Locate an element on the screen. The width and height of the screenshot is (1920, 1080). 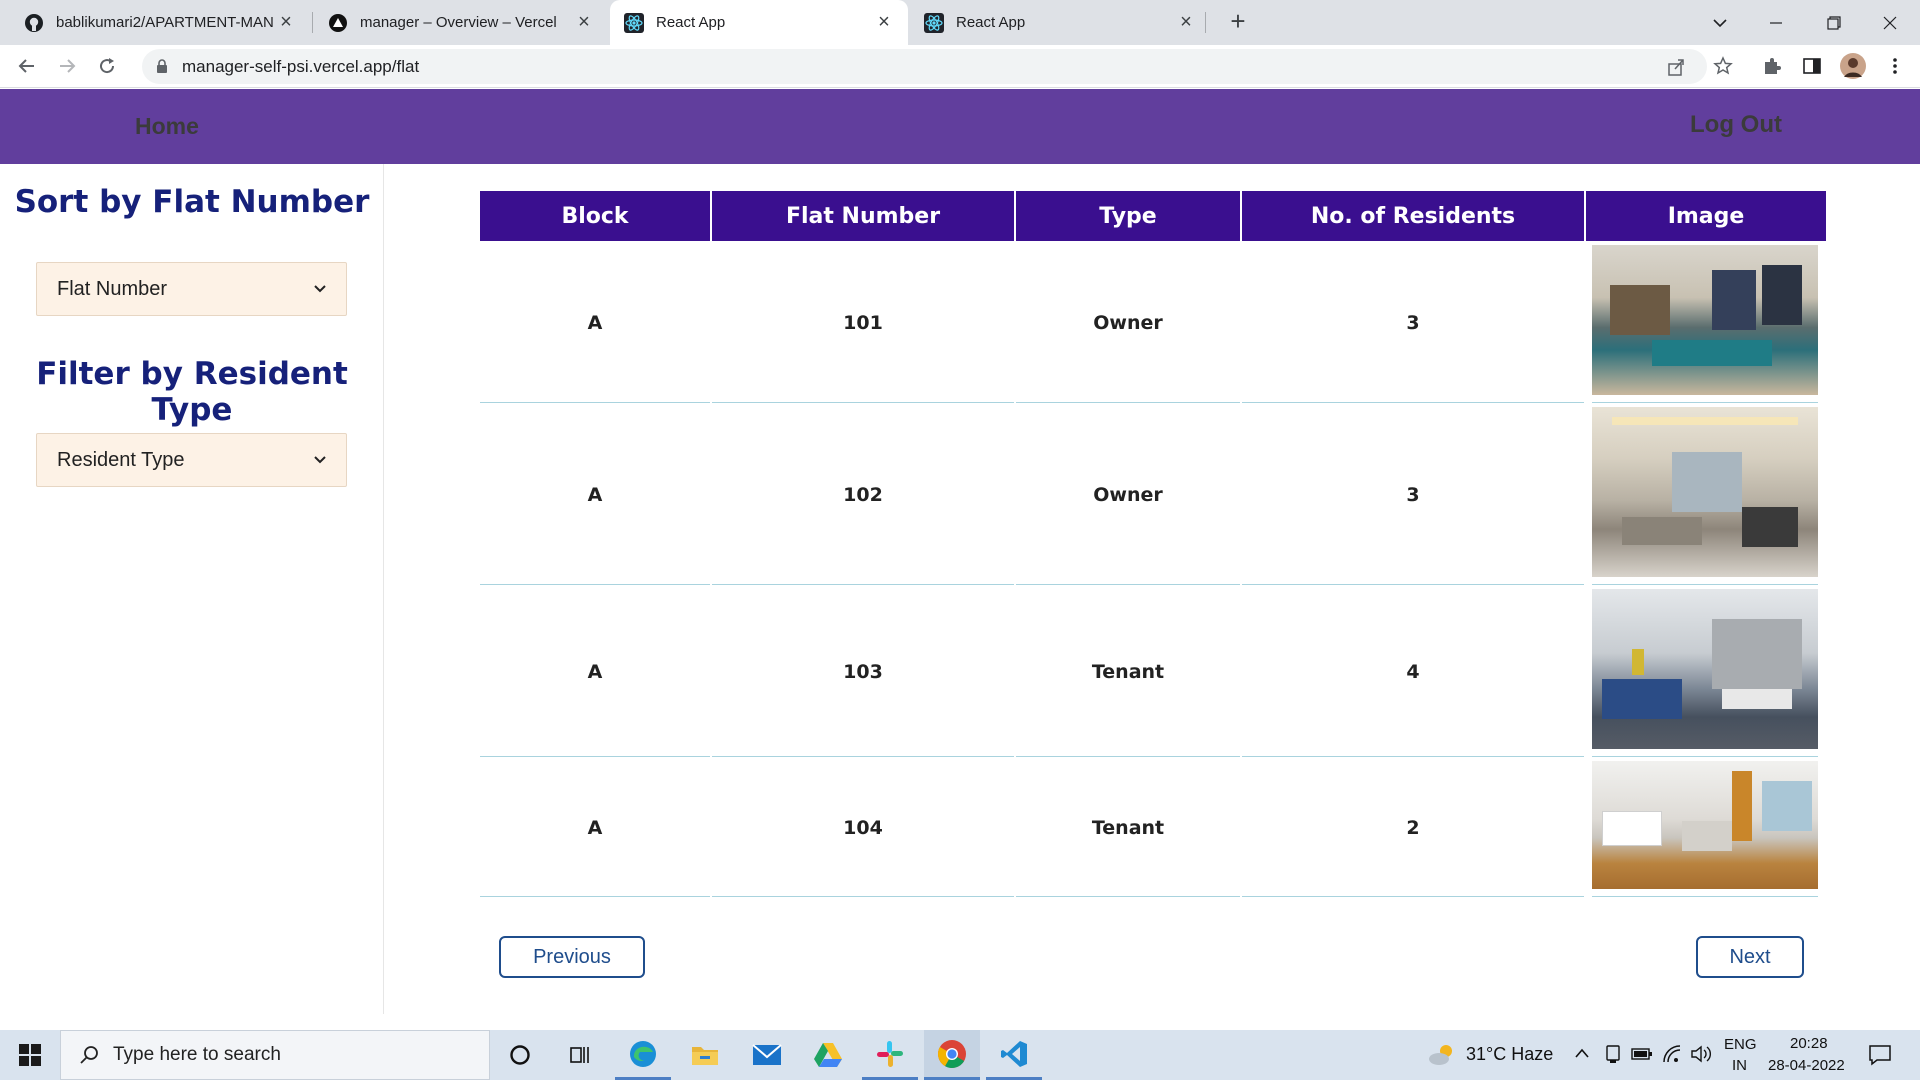
tab-github: bablikumari2/APARTMENT-MAN × is located at coordinates (160, 22).